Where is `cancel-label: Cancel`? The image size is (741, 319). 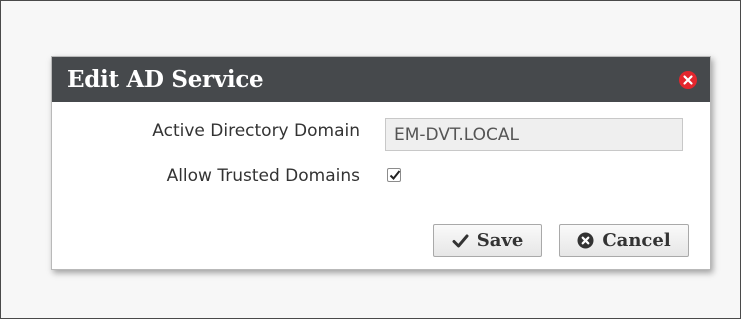 cancel-label: Cancel is located at coordinates (636, 240).